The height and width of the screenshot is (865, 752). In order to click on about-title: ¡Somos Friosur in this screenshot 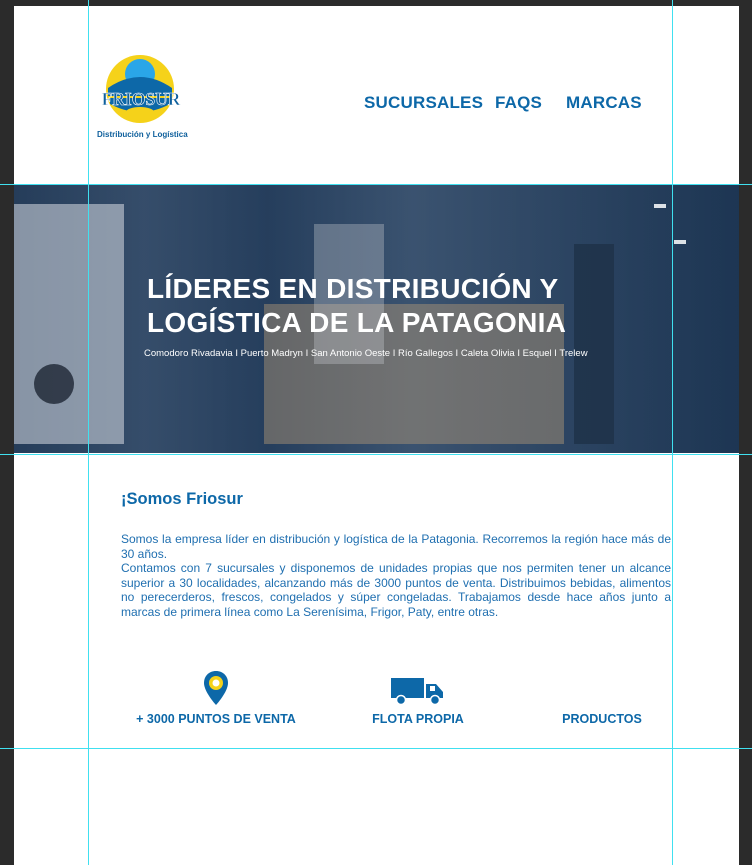, I will do `click(182, 499)`.